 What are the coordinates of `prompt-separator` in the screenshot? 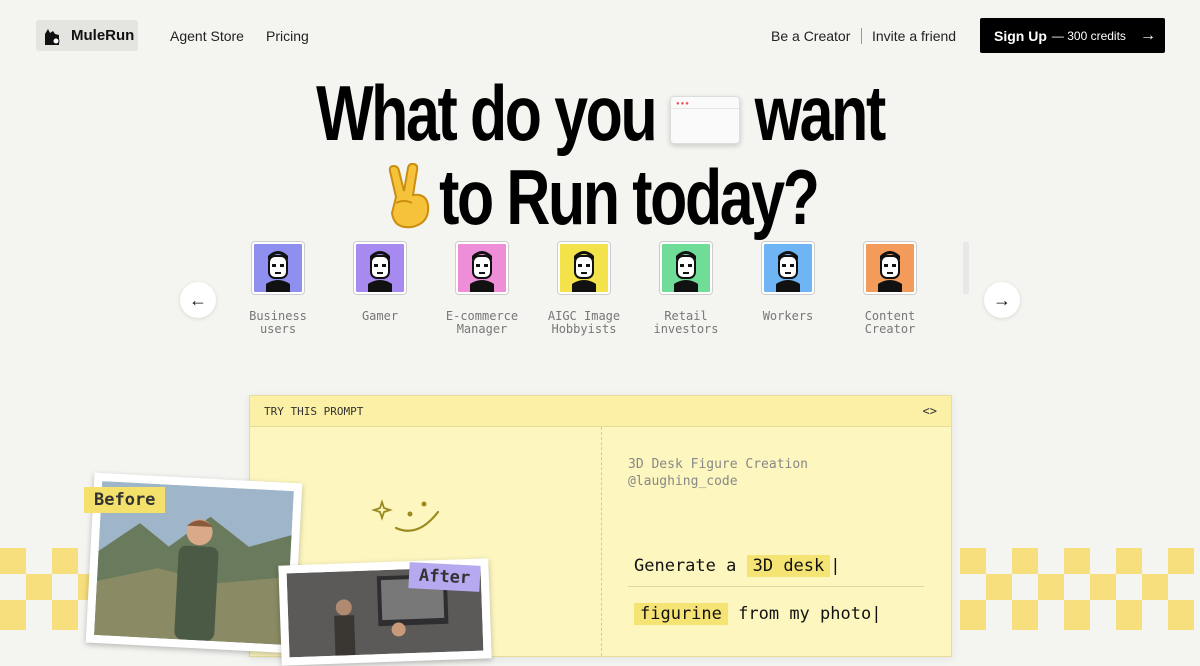 It's located at (776, 586).